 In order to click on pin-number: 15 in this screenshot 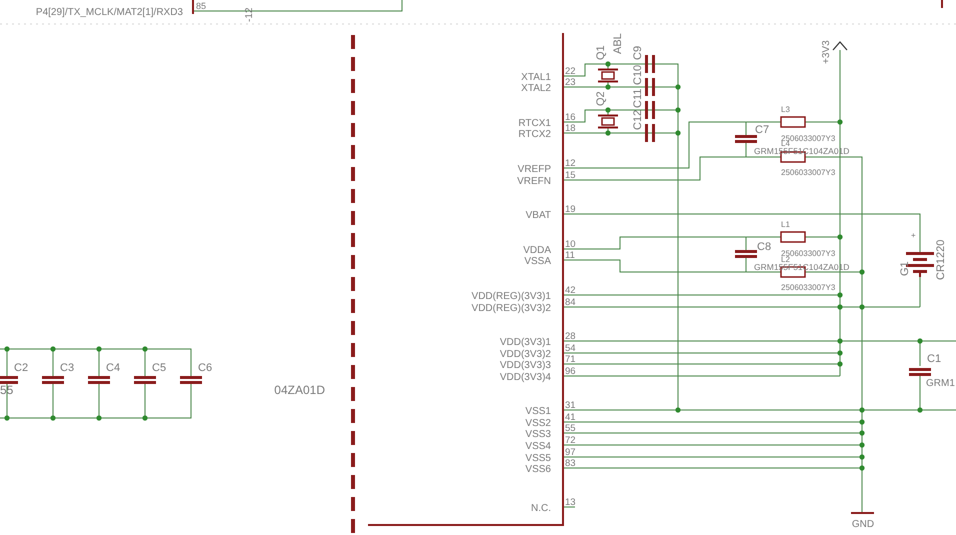, I will do `click(570, 175)`.